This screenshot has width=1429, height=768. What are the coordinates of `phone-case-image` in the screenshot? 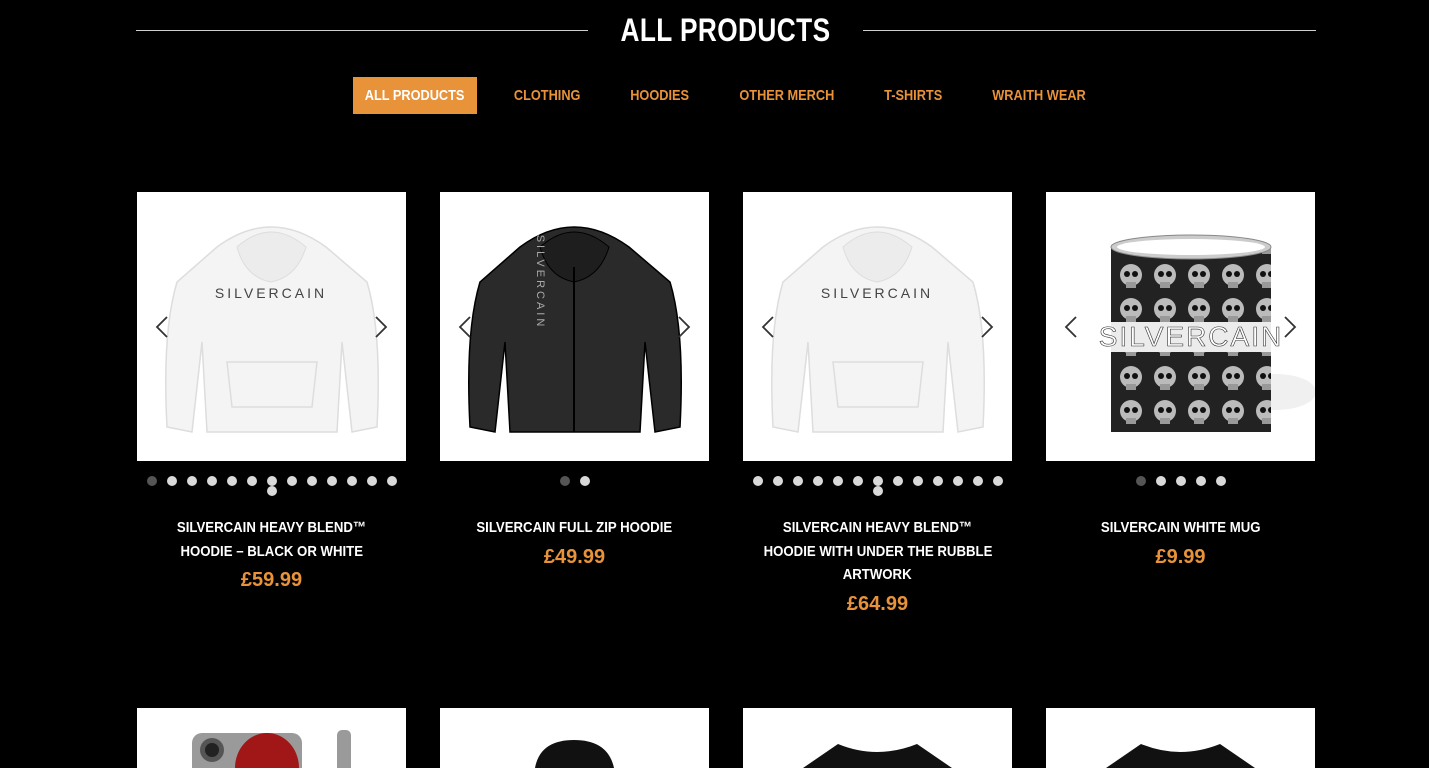 It's located at (271, 749).